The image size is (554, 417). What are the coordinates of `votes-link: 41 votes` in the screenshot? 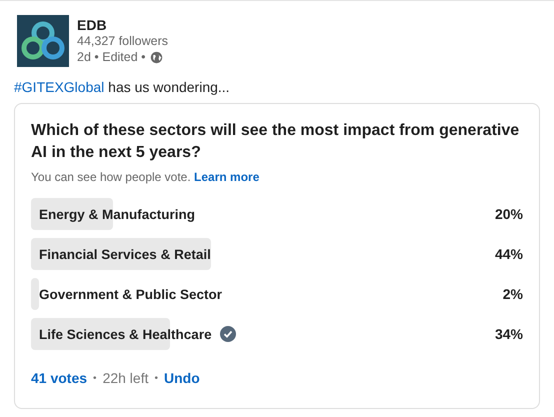 It's located at (59, 378).